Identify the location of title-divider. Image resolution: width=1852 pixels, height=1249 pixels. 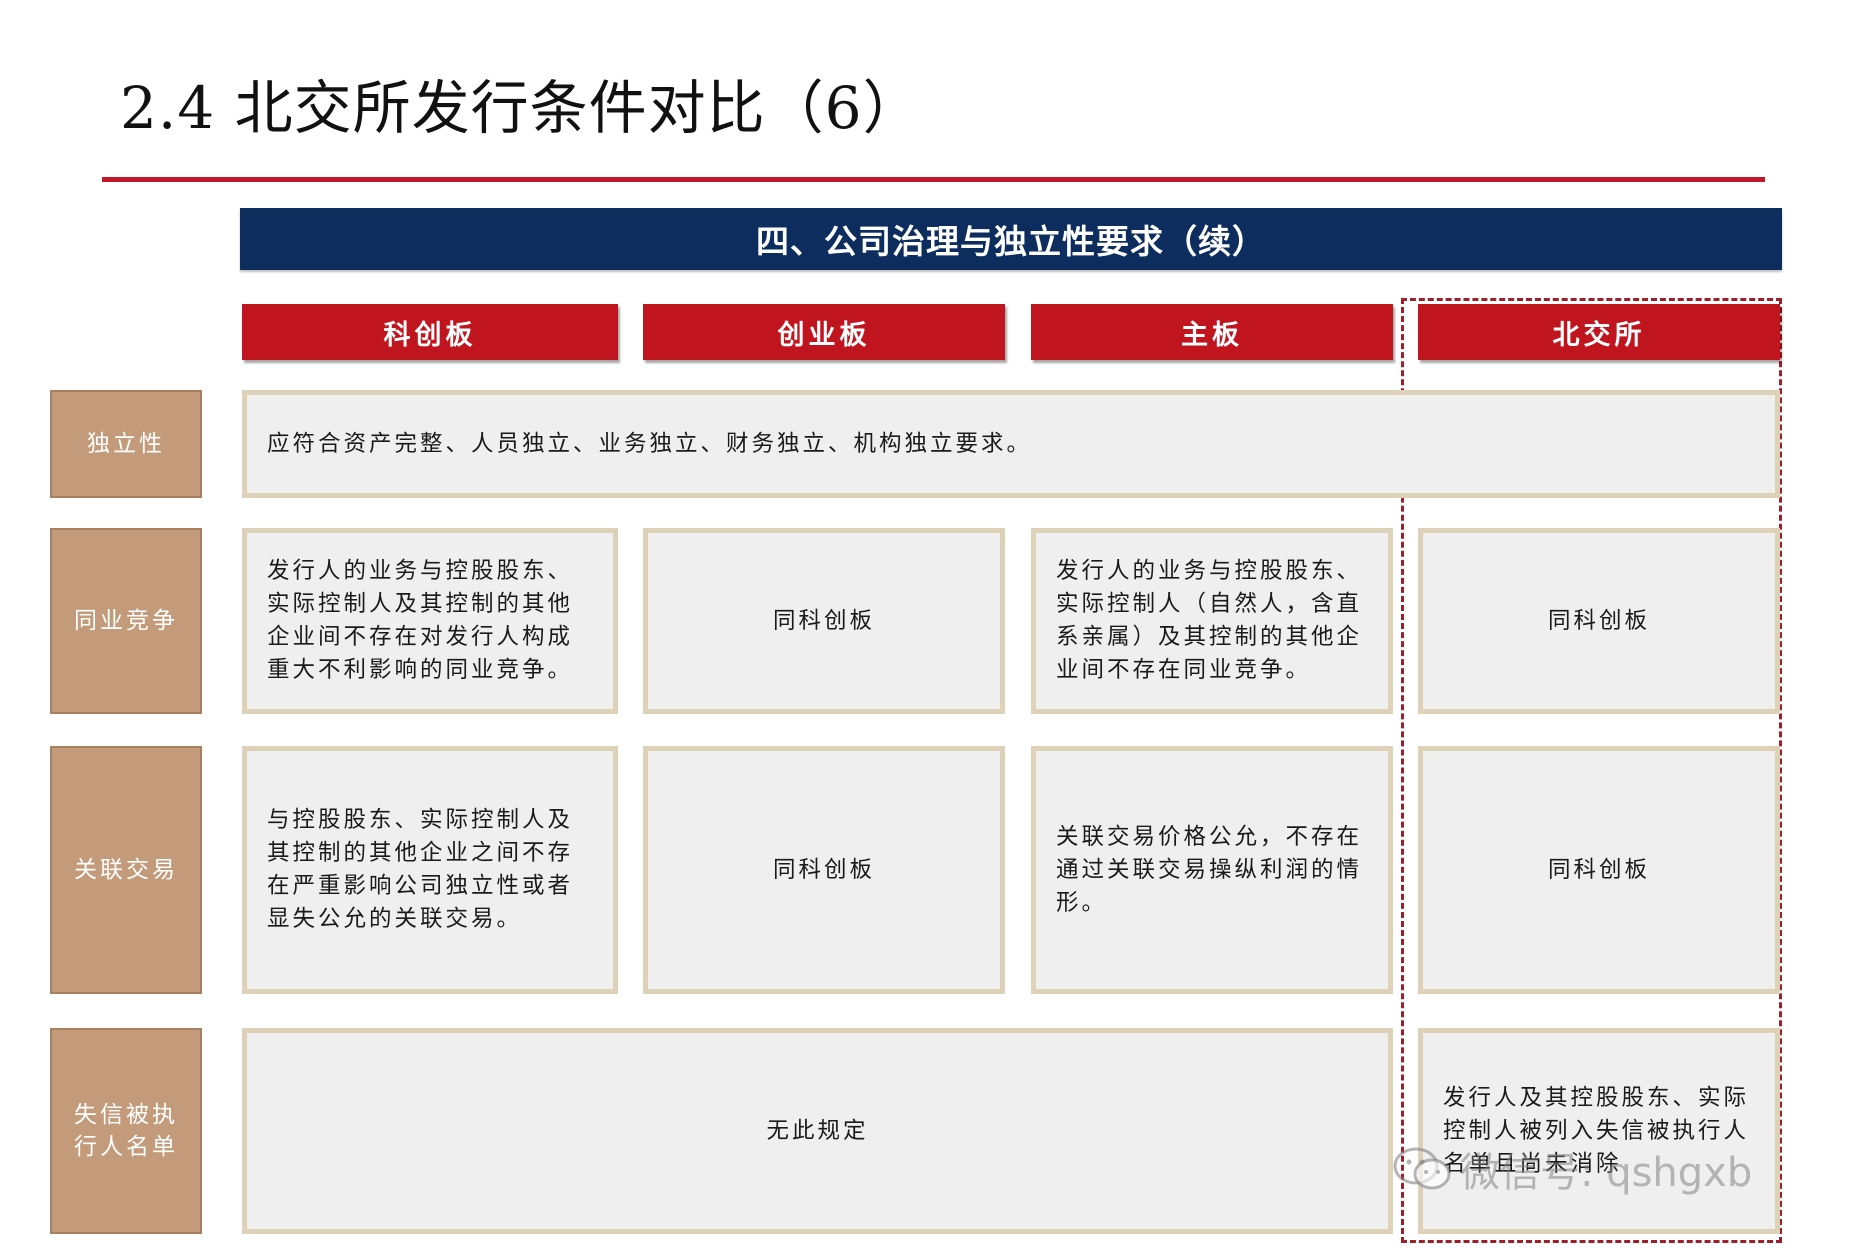
(933, 179).